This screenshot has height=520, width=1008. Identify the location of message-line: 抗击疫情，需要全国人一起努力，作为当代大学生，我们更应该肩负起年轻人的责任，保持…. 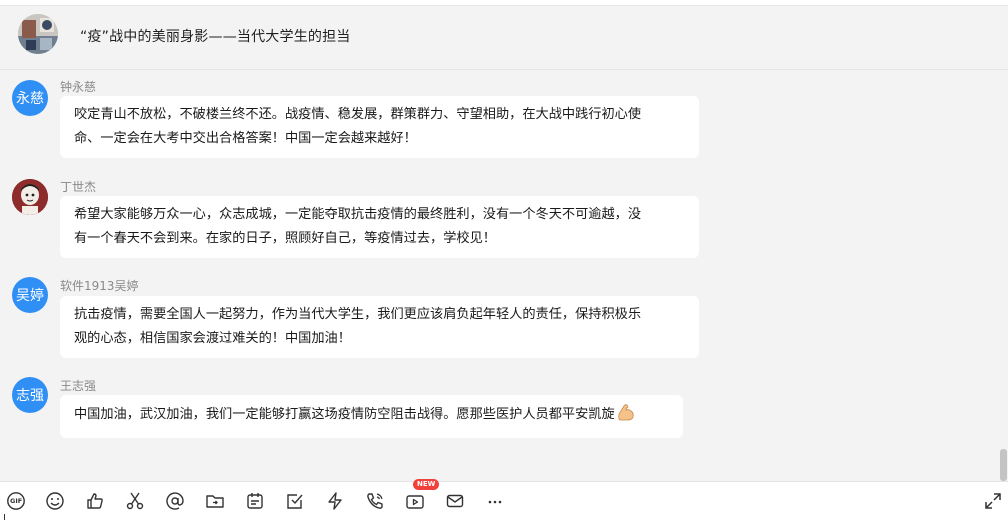
(358, 314).